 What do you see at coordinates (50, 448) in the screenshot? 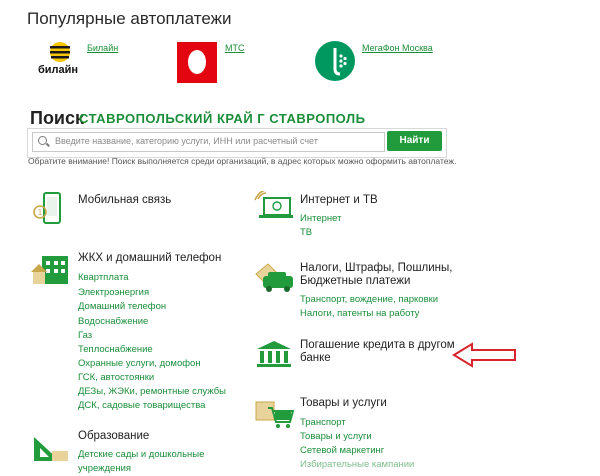
I see `education-ruler-icon` at bounding box center [50, 448].